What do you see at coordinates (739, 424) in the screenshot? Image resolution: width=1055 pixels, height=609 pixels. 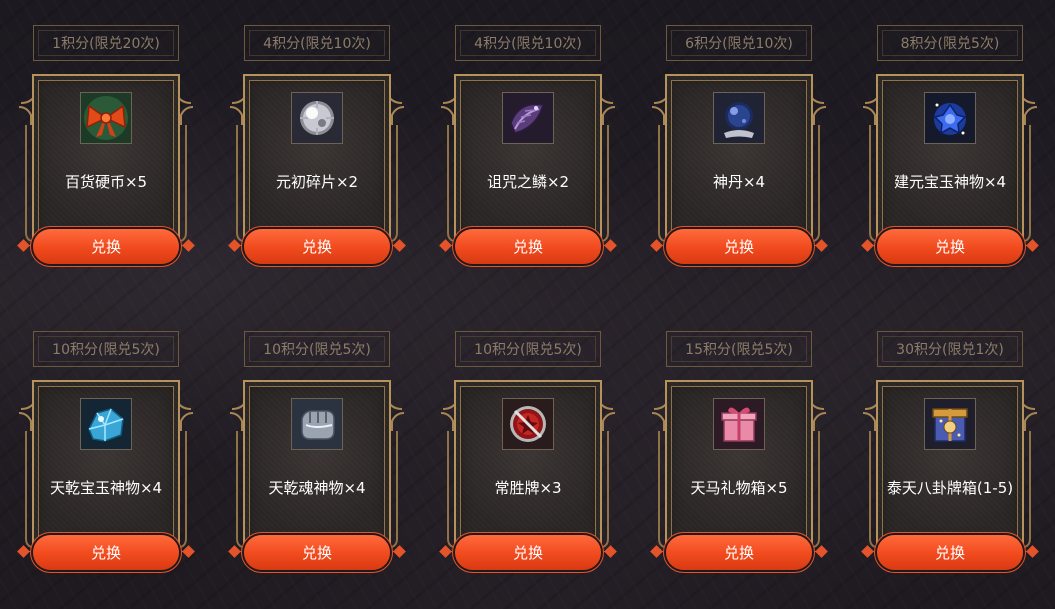 I see `pink-gift-box-icon` at bounding box center [739, 424].